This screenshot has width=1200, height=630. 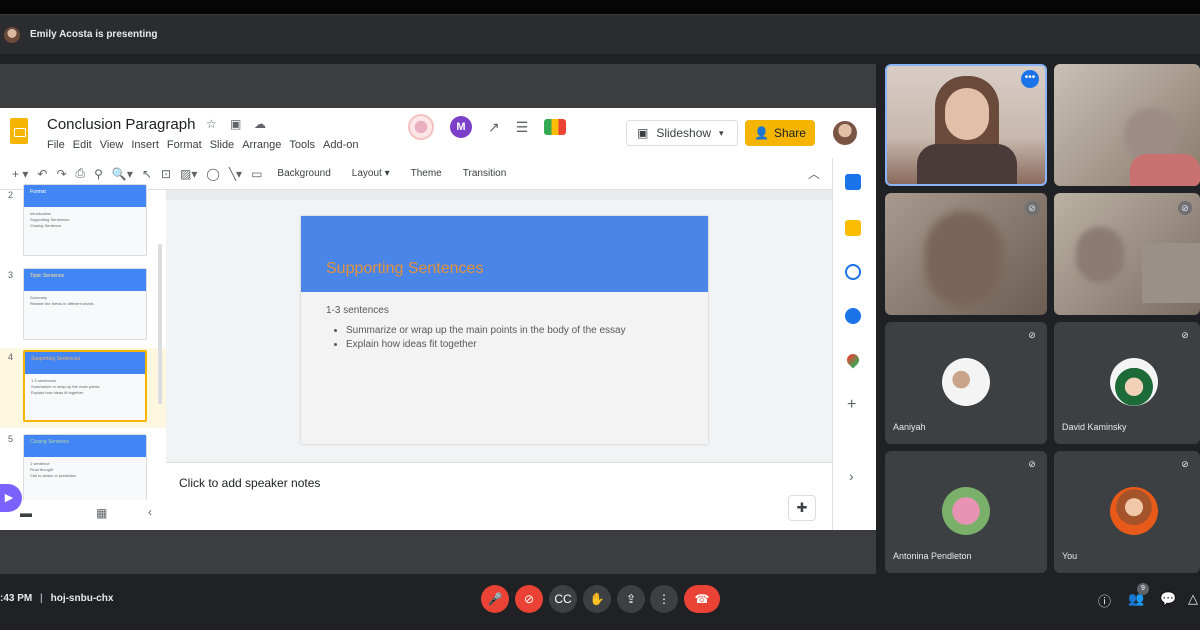 I want to click on keep-icon, so click(x=853, y=228).